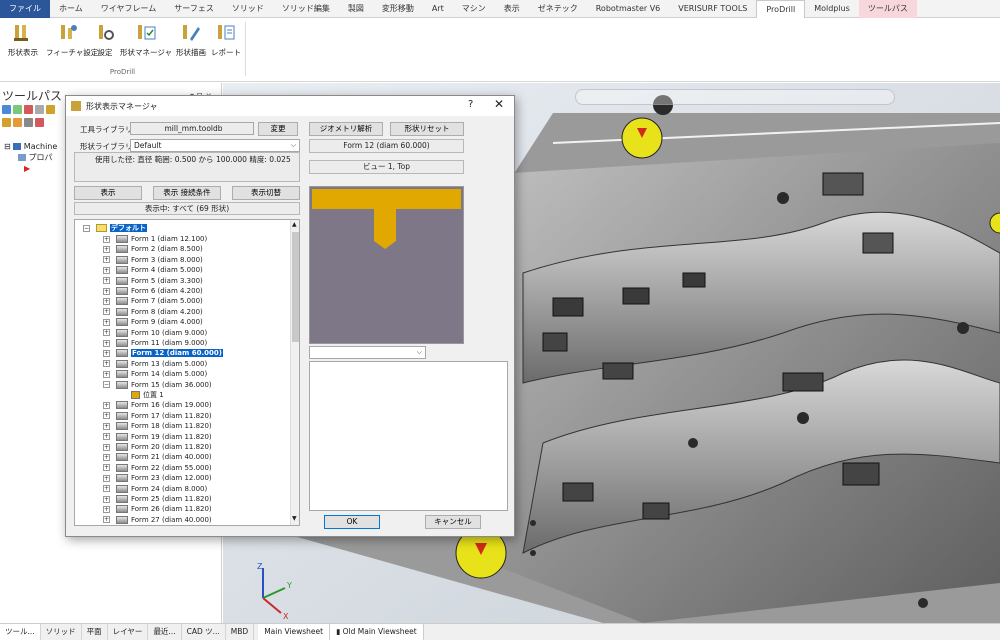 This screenshot has height=640, width=1000. What do you see at coordinates (157, 426) in the screenshot?
I see `tree-item-form: + Form 18 (diam 11.820)` at bounding box center [157, 426].